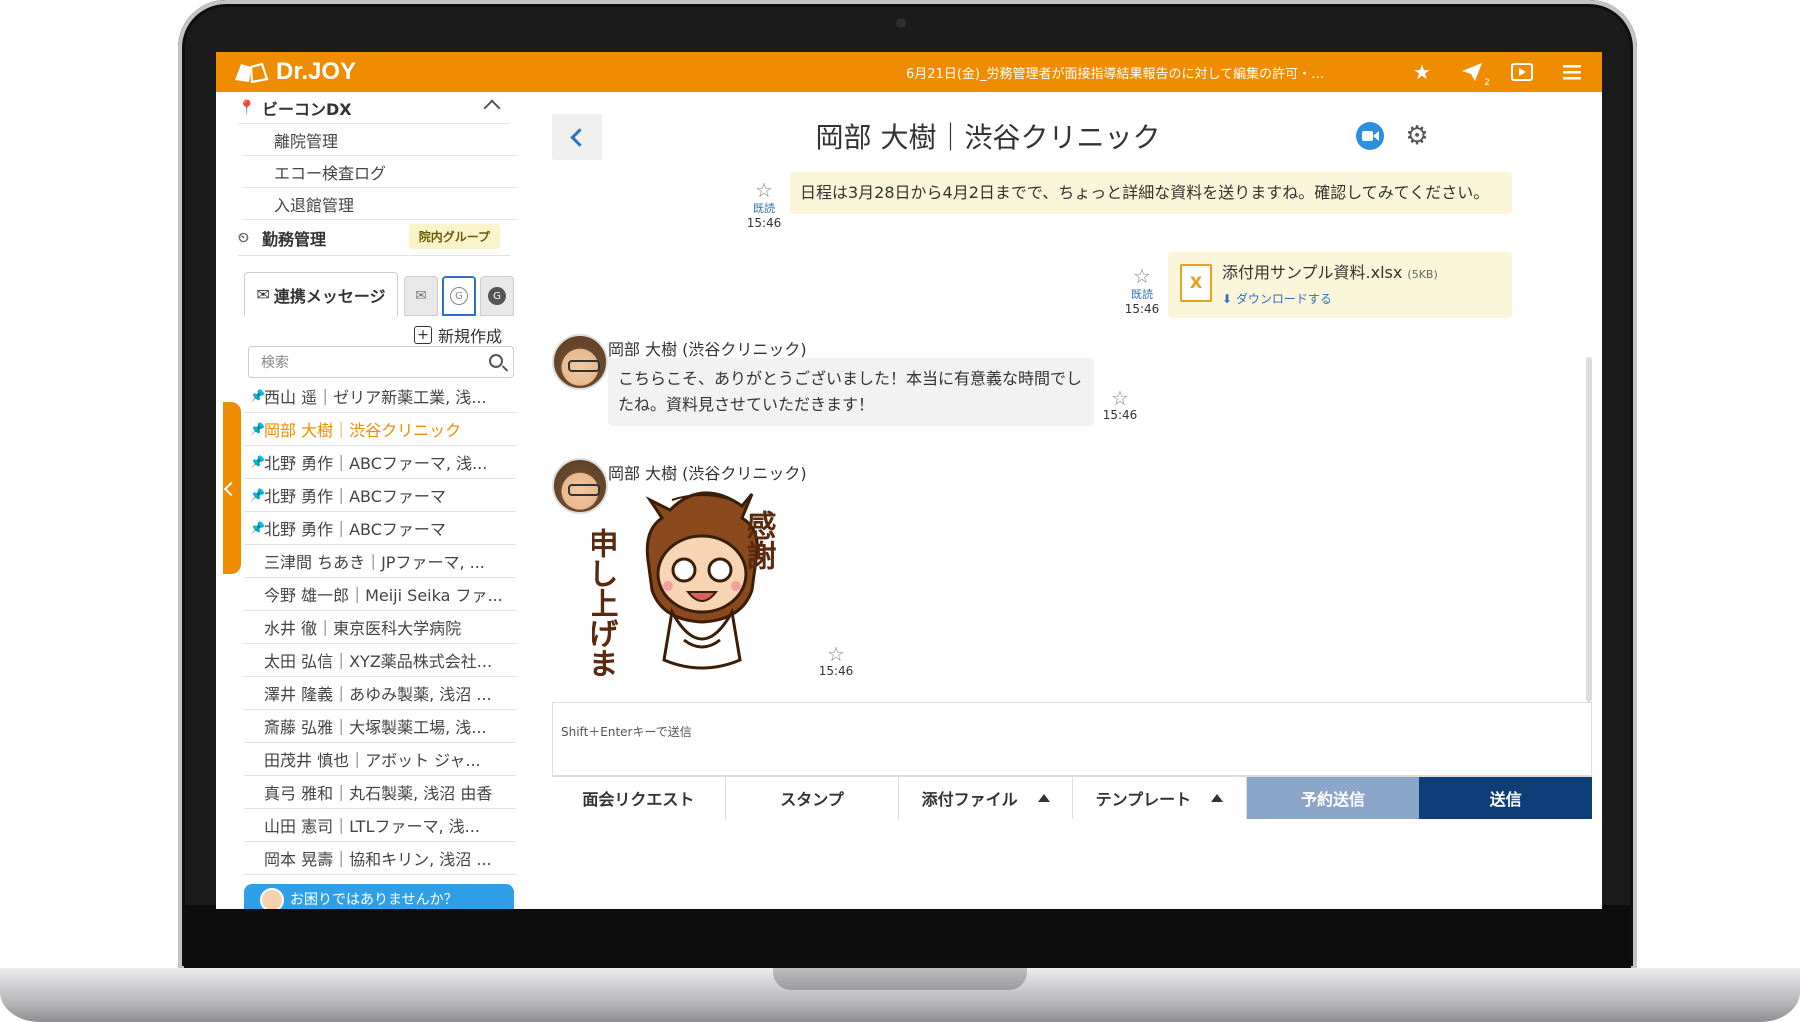  What do you see at coordinates (492, 108) in the screenshot?
I see `chevron-up-icon` at bounding box center [492, 108].